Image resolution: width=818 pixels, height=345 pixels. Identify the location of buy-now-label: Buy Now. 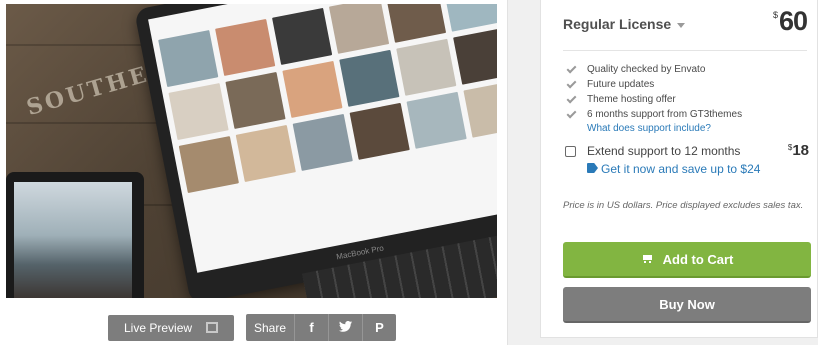
(687, 304).